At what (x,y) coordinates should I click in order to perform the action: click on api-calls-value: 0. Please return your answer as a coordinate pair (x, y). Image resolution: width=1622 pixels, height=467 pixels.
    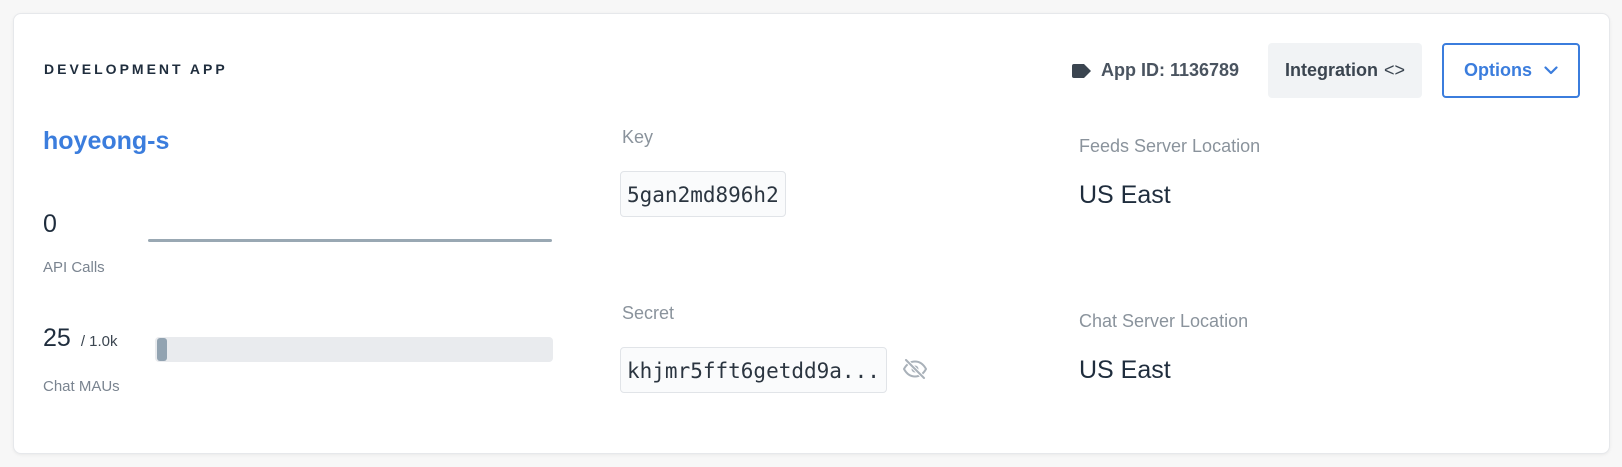
    Looking at the image, I should click on (50, 224).